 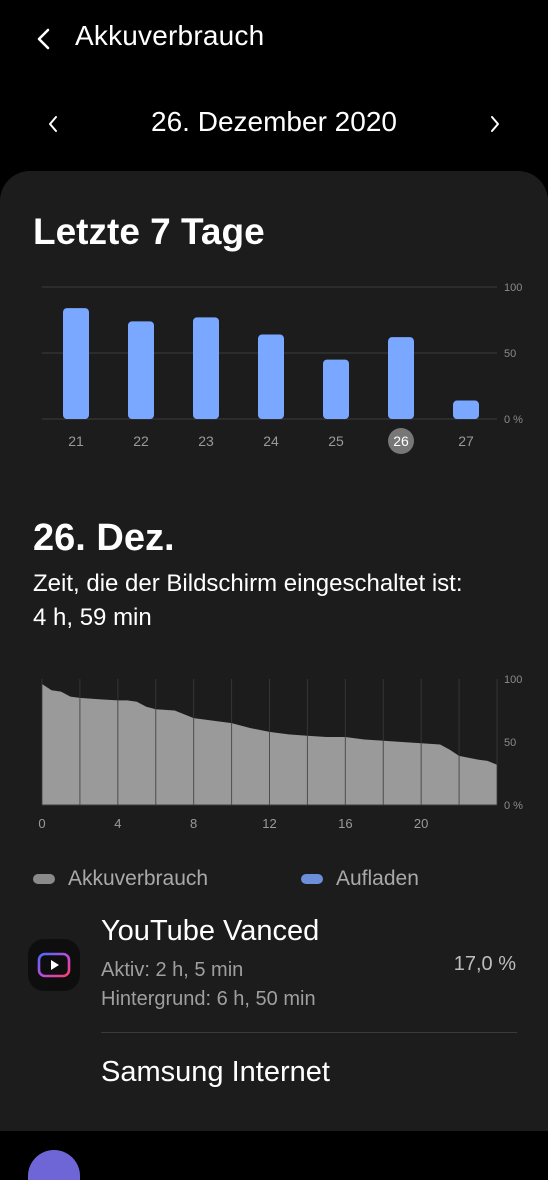 What do you see at coordinates (44, 879) in the screenshot?
I see `legend-swatch-usage` at bounding box center [44, 879].